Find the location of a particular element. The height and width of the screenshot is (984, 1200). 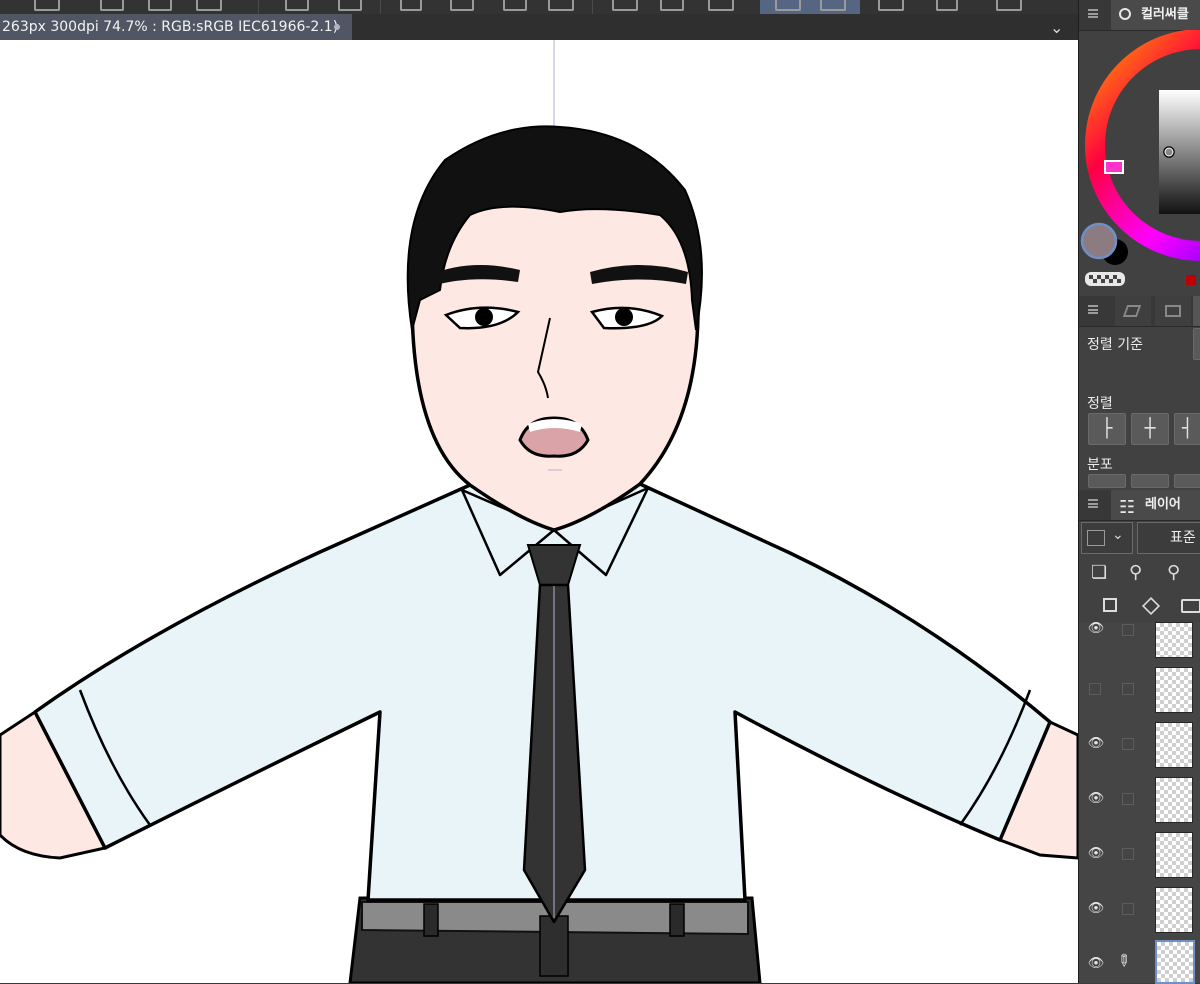

tab-color-circle: 컬러써클 is located at coordinates (1155, 15).